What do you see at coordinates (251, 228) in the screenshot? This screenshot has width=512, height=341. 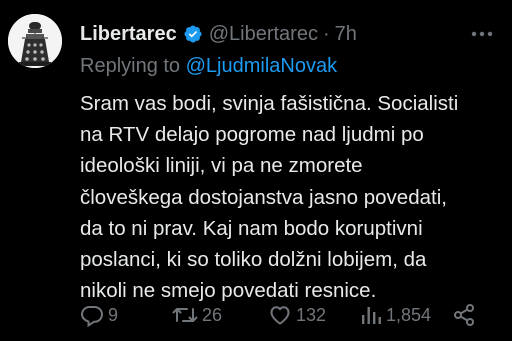 I see `tweet-body-line: da to ni prav. Kaj nam bodo koruptivni` at bounding box center [251, 228].